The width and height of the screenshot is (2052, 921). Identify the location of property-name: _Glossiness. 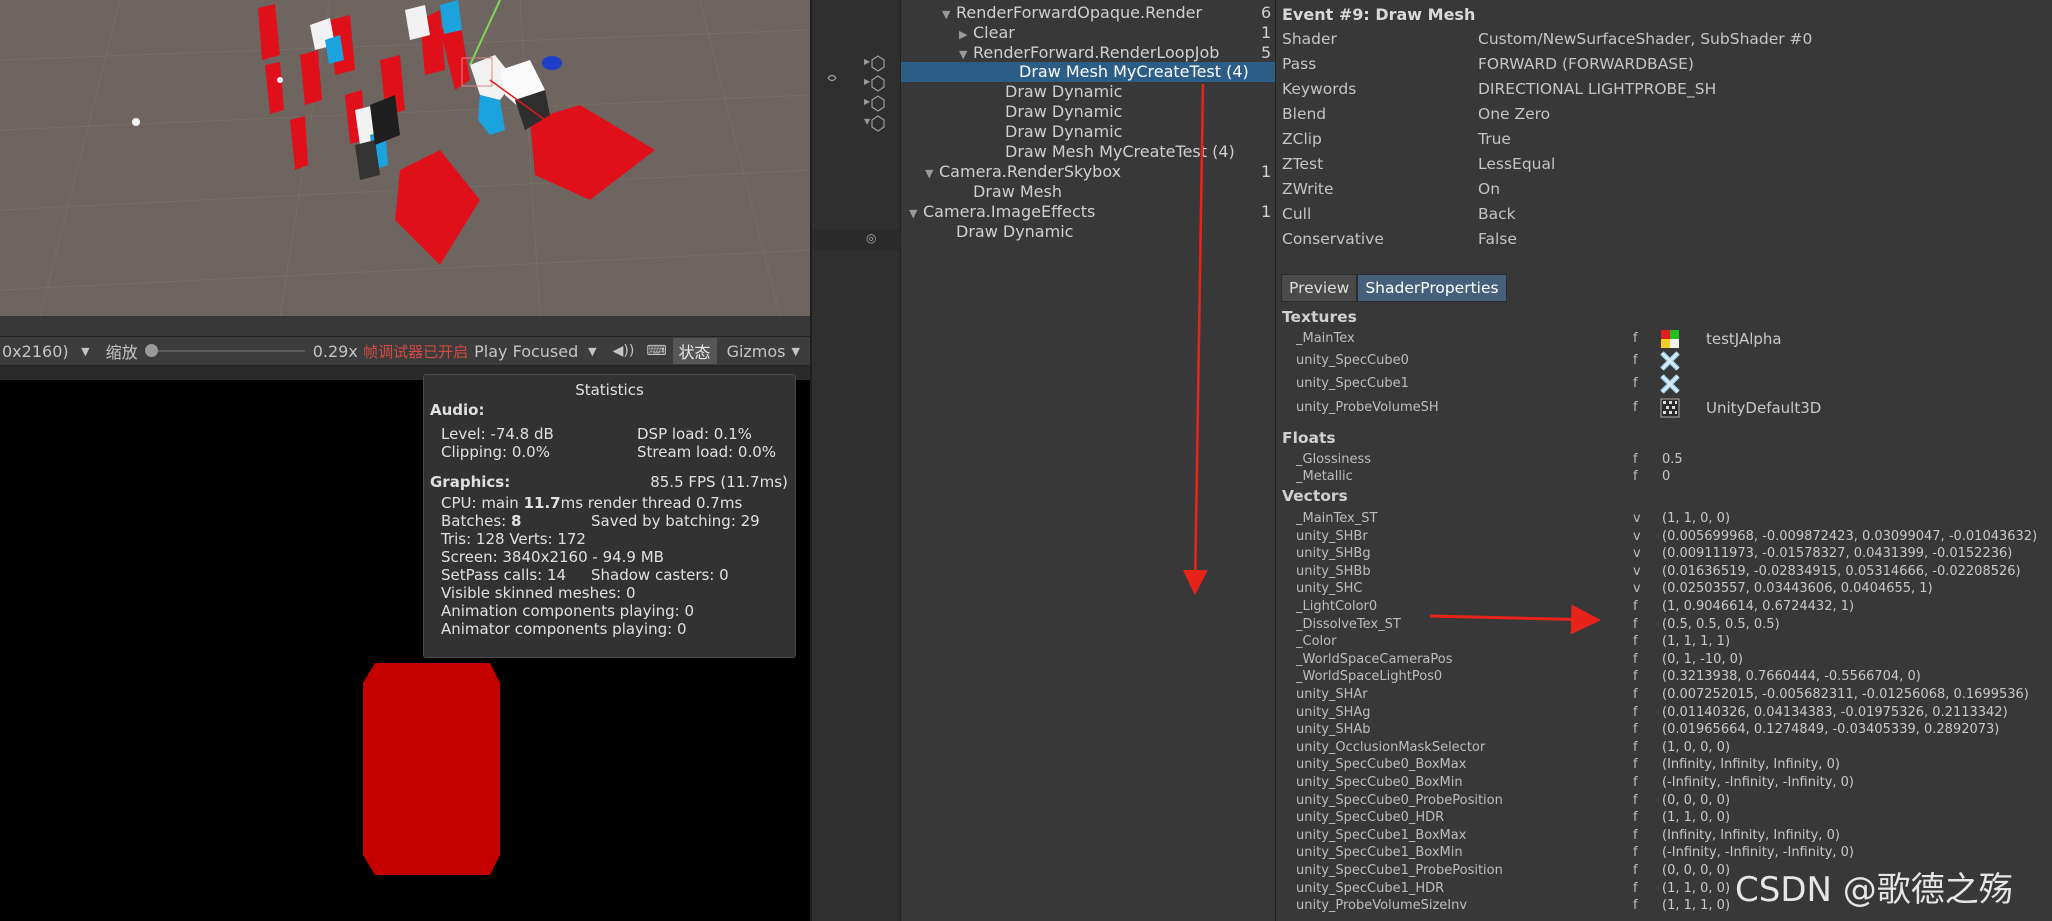
(1334, 459).